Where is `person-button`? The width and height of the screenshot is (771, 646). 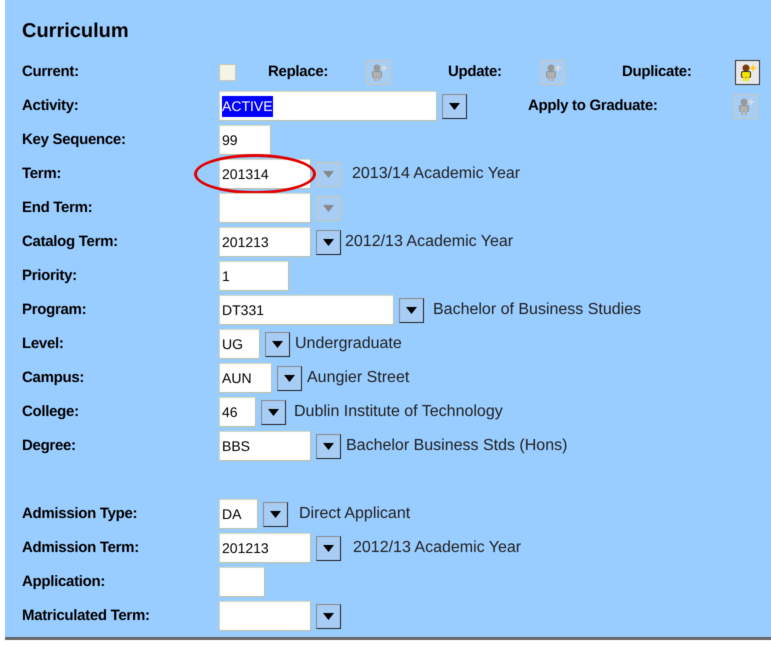
person-button is located at coordinates (747, 72).